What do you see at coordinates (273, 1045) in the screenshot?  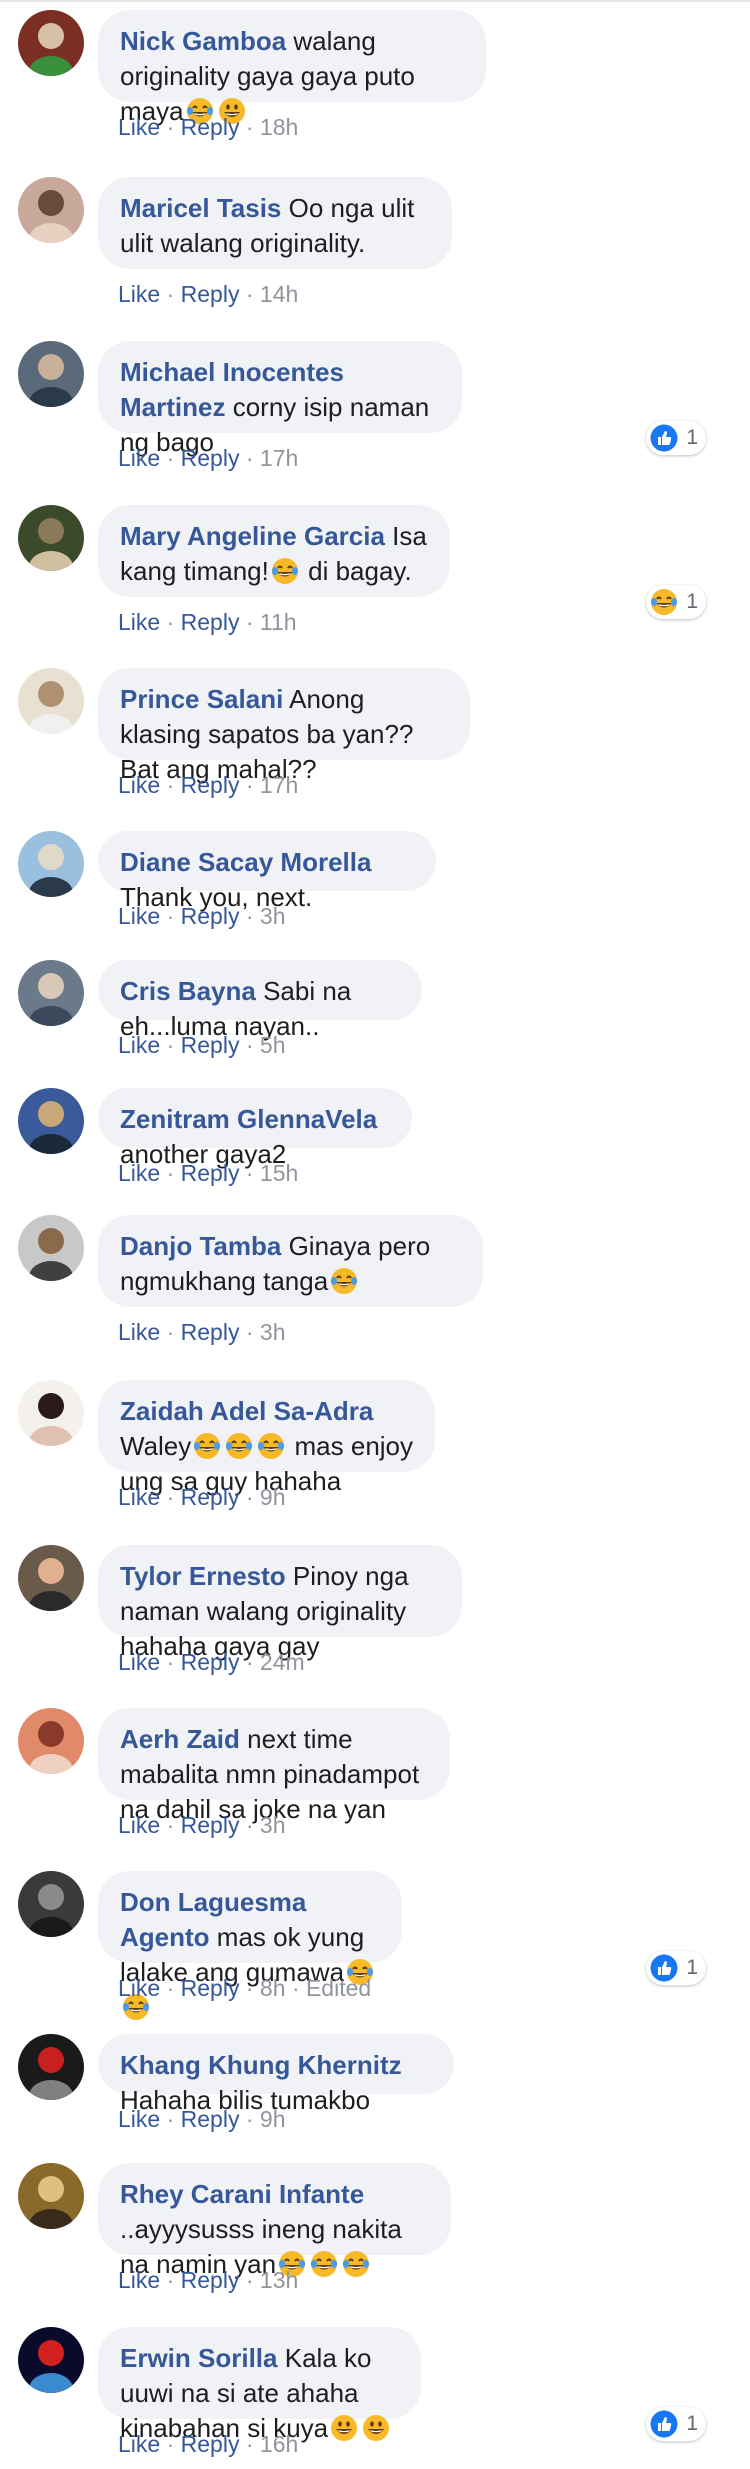 I see `timestamp: 5h` at bounding box center [273, 1045].